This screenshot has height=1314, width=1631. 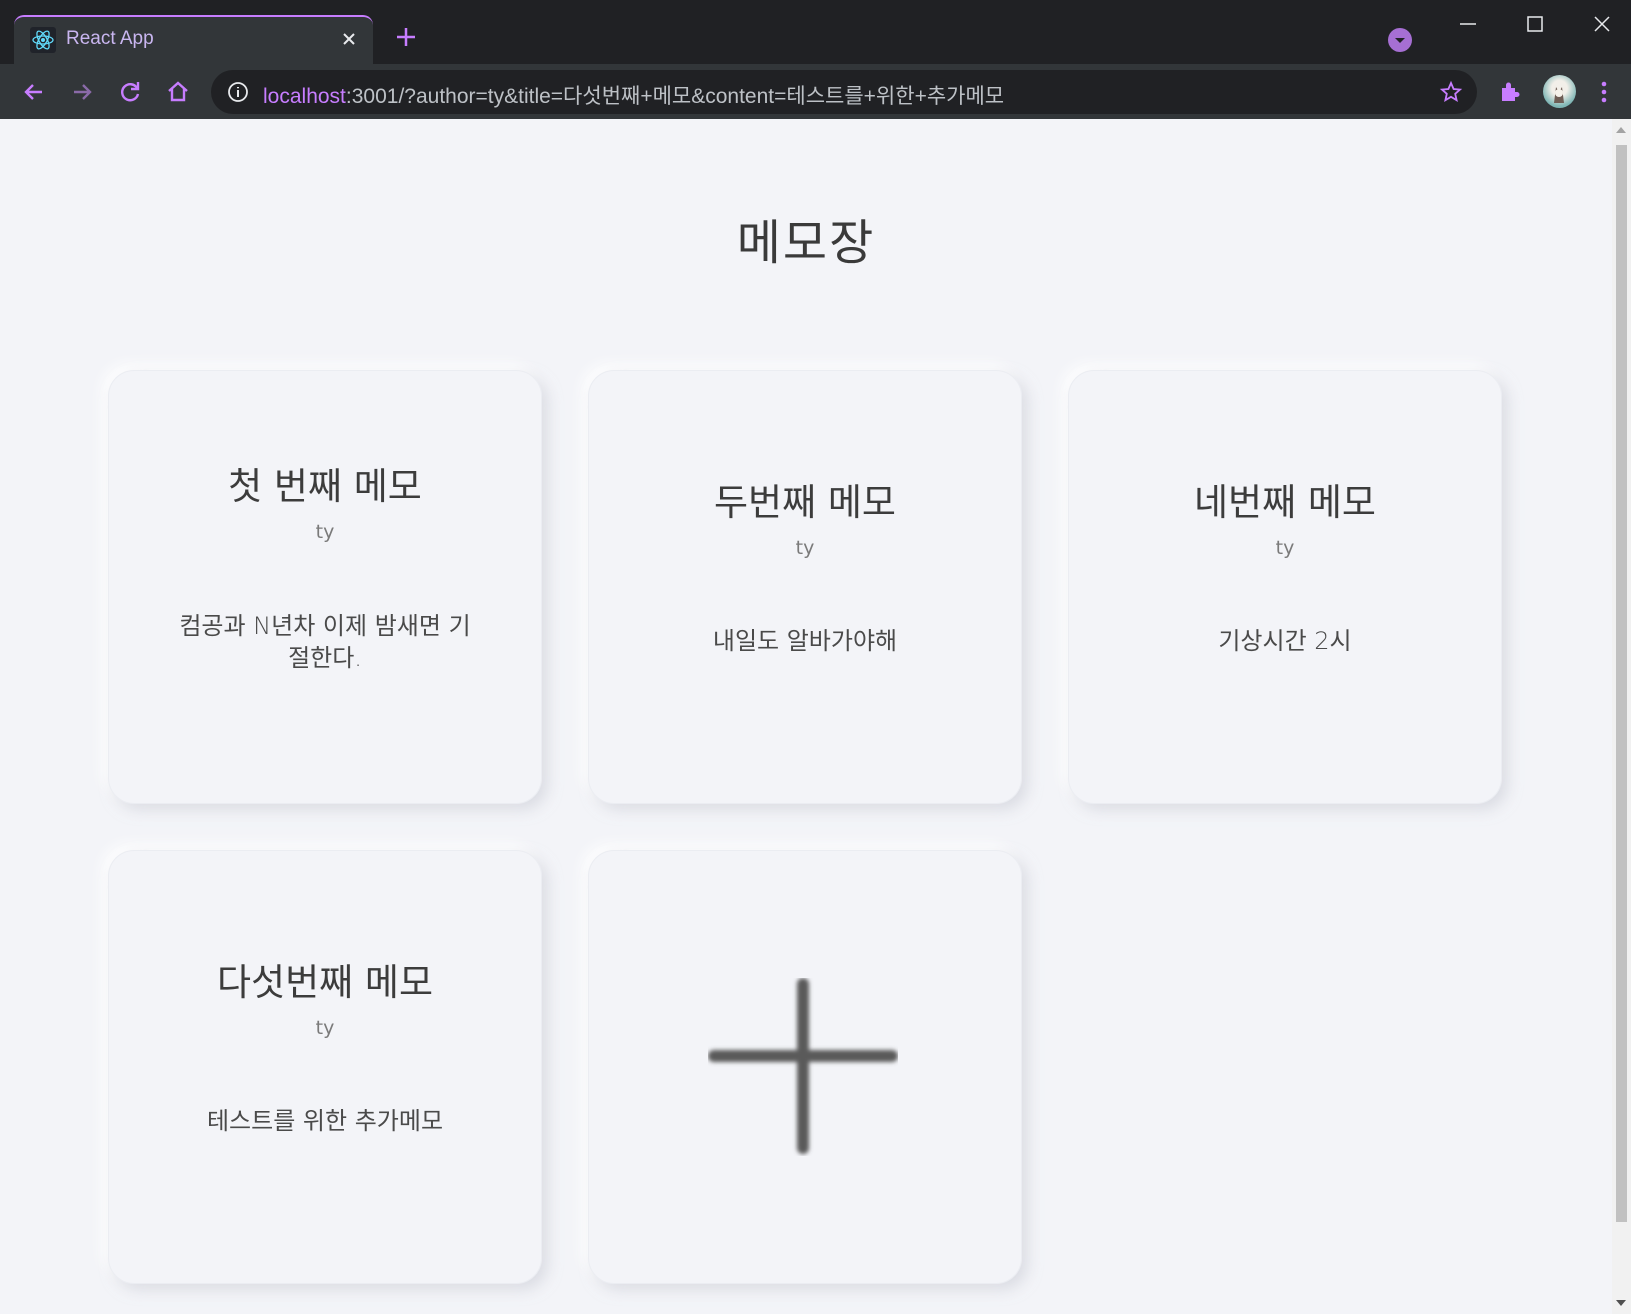 I want to click on tab-title: React App, so click(x=110, y=38).